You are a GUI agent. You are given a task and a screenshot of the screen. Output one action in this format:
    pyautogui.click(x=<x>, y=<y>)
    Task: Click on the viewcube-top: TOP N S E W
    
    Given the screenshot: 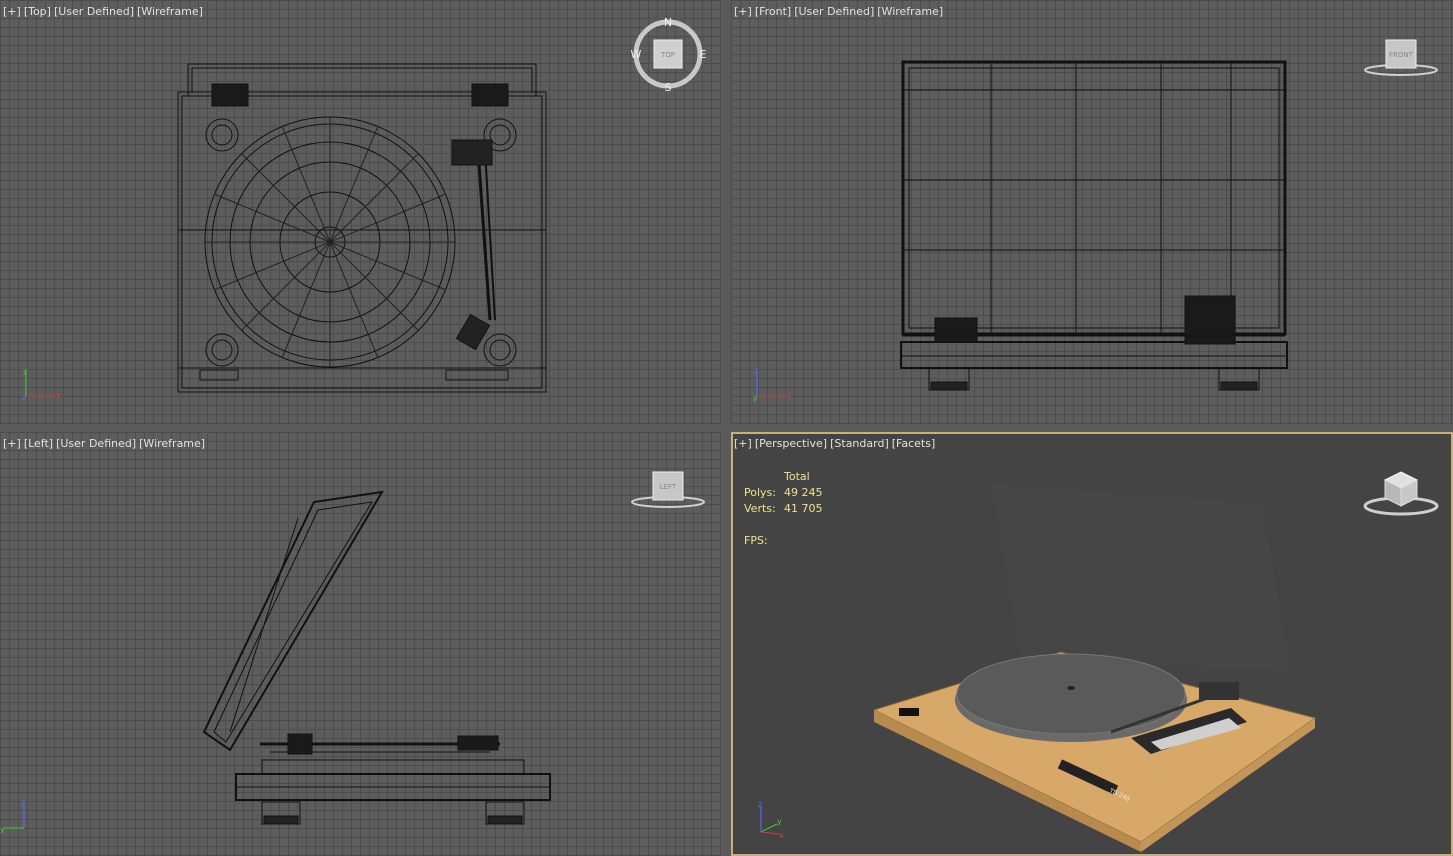 What is the action you would take?
    pyautogui.click(x=670, y=54)
    